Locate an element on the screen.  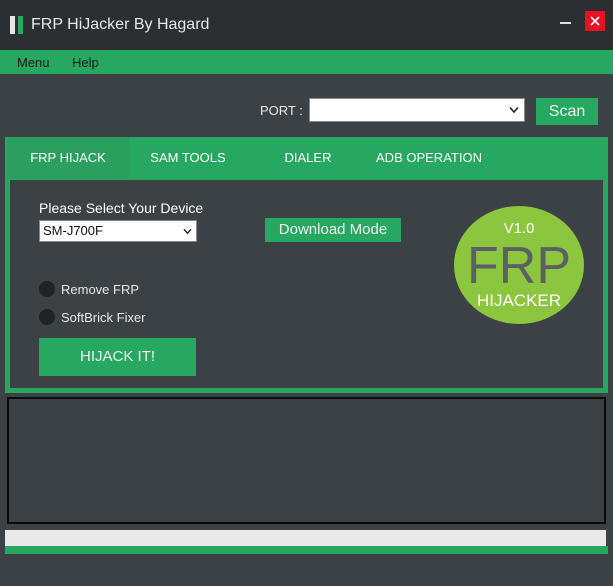
progress-bar is located at coordinates (305, 538).